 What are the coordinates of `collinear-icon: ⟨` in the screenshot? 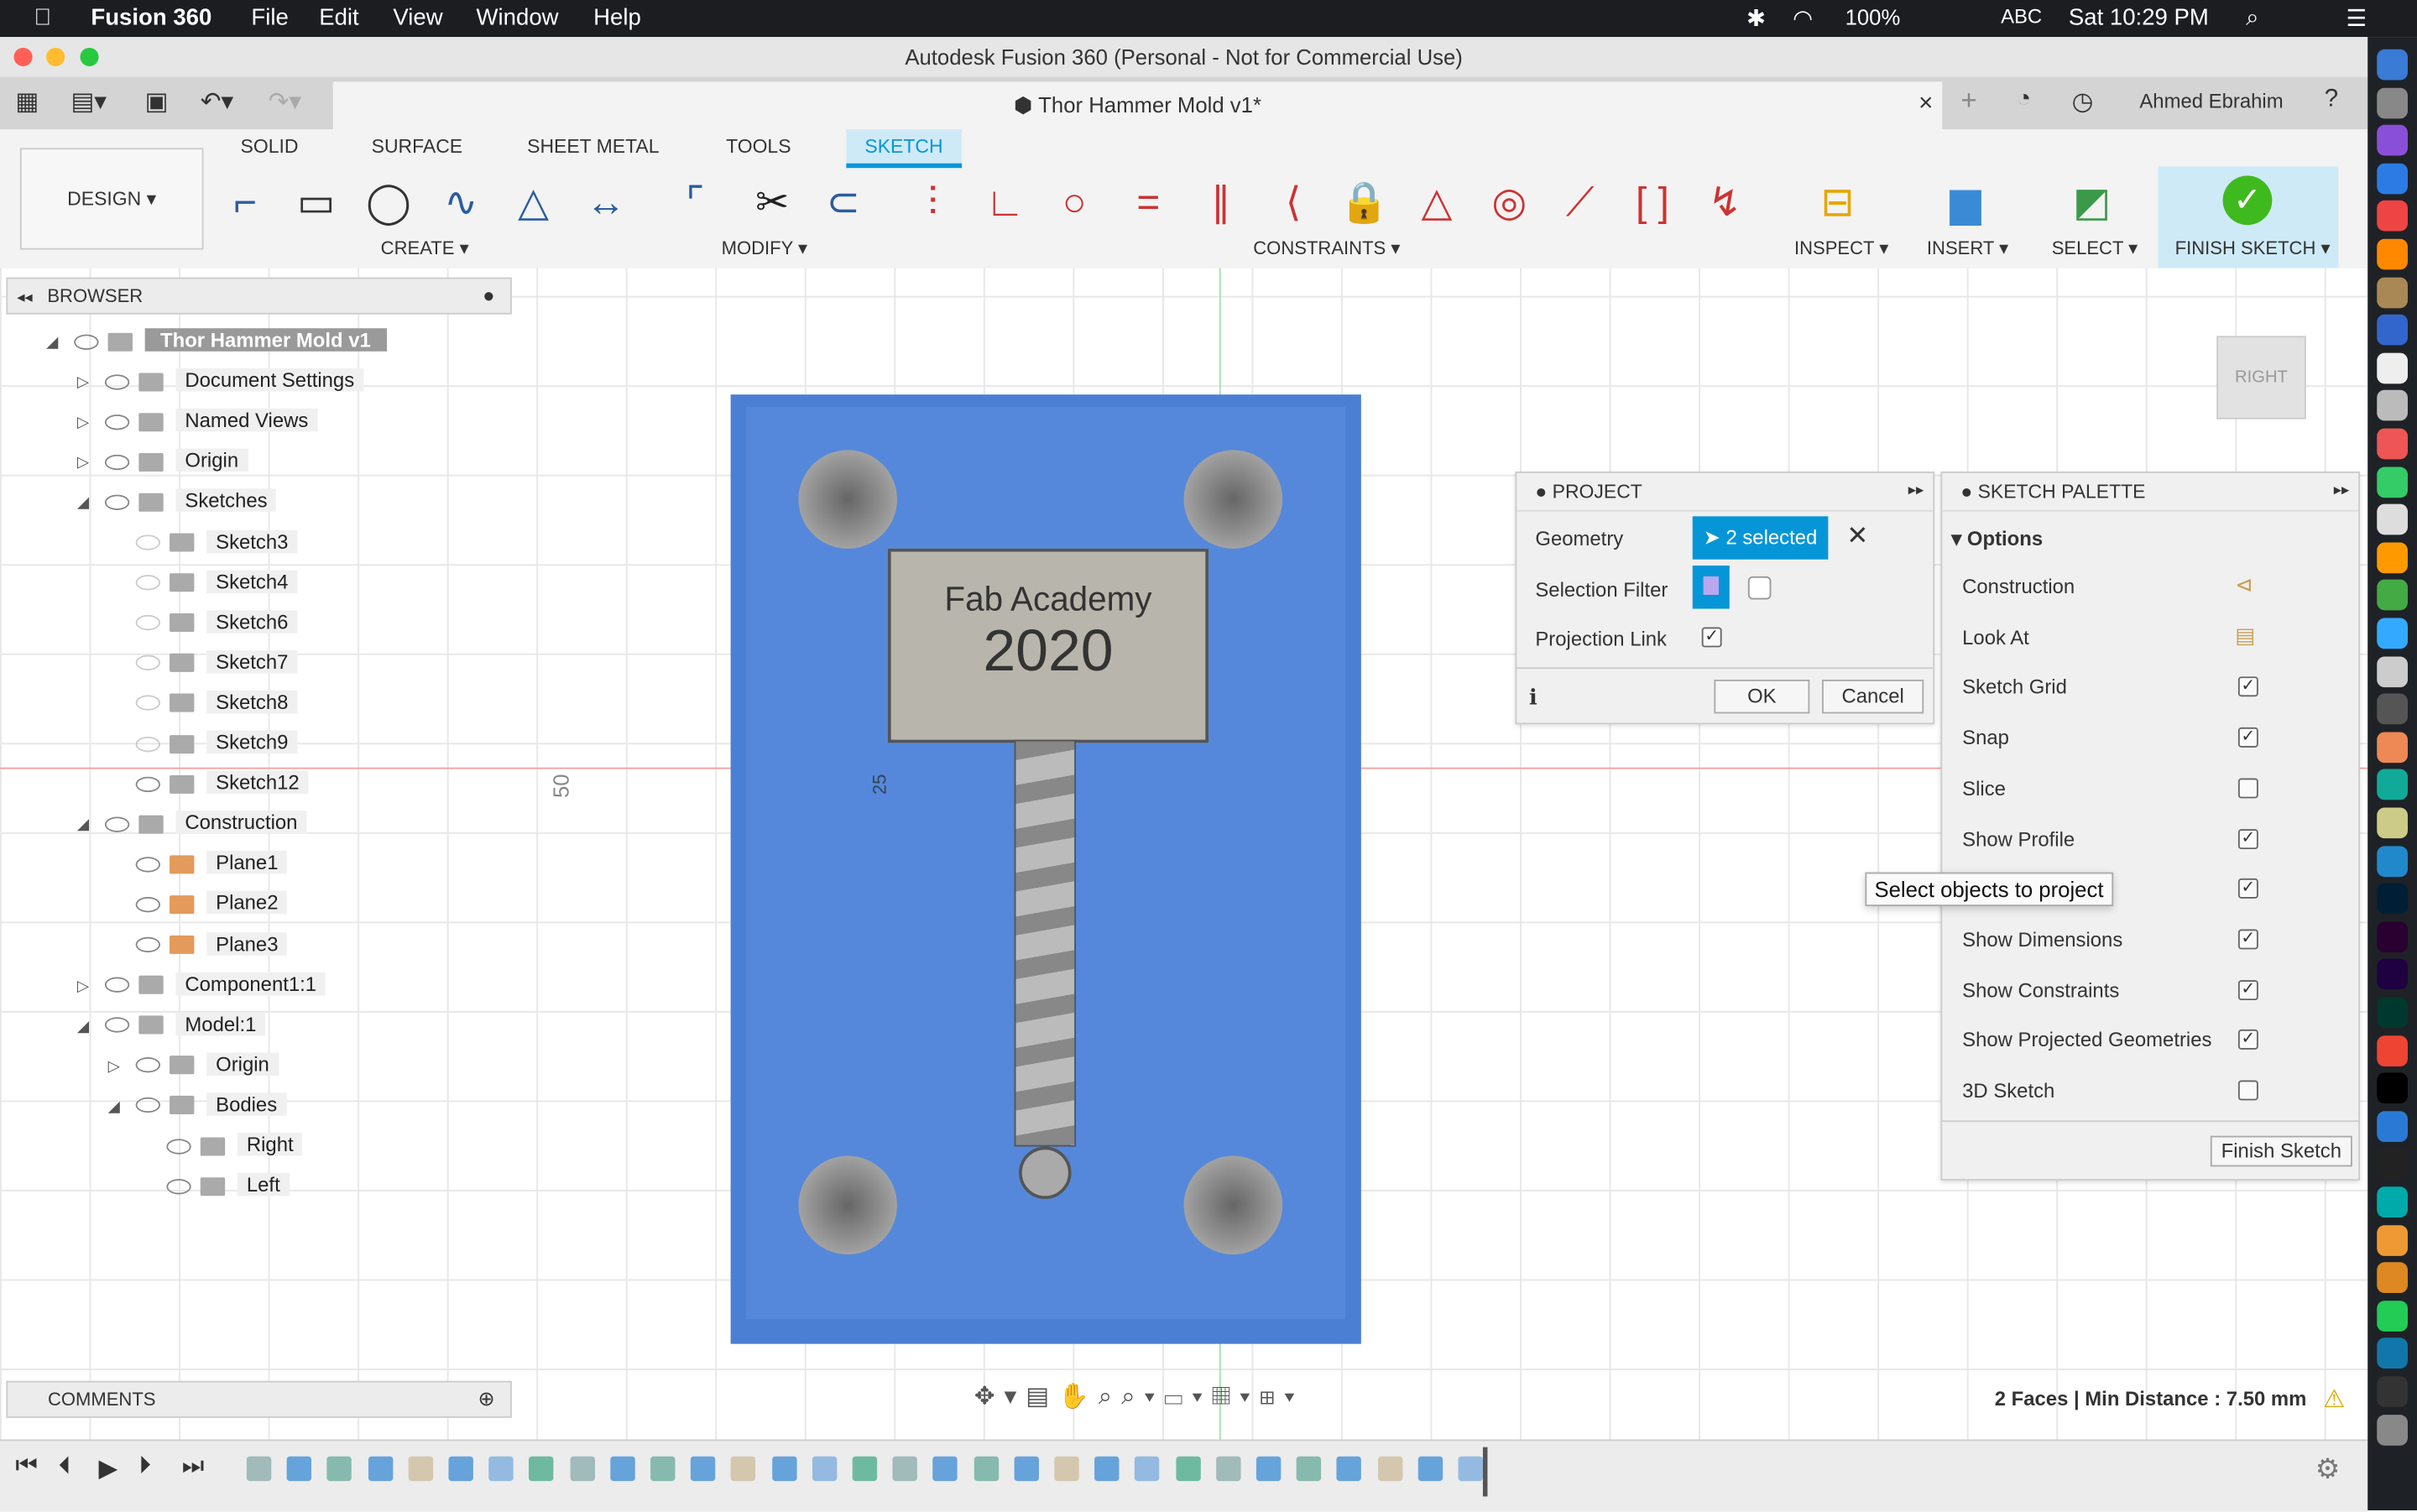 It's located at (1293, 201).